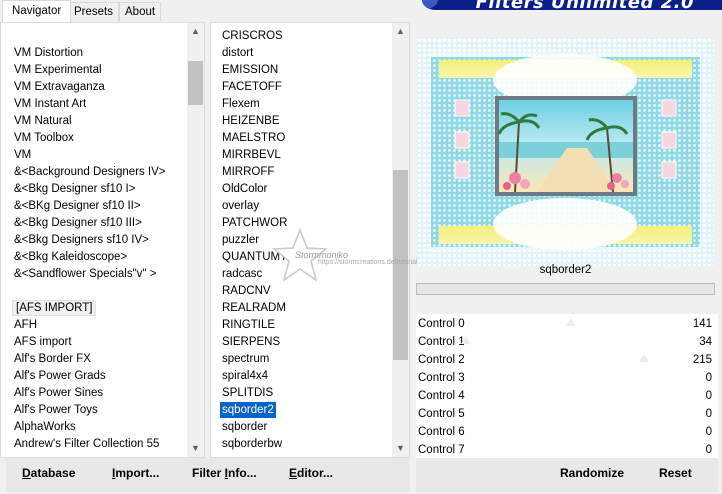 The image size is (722, 494). Describe the element at coordinates (58, 393) in the screenshot. I see `category-item: Alf's Power Sines` at that location.